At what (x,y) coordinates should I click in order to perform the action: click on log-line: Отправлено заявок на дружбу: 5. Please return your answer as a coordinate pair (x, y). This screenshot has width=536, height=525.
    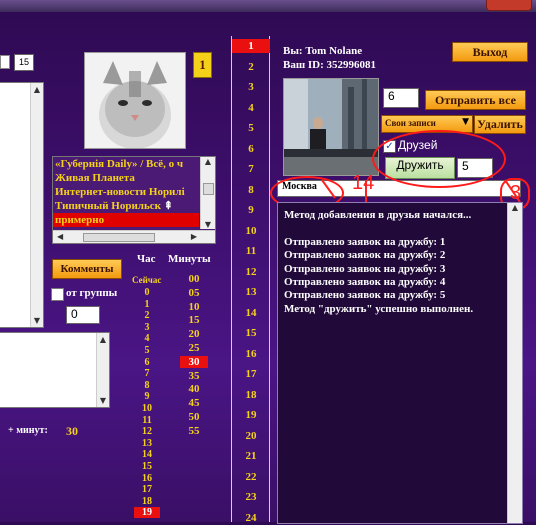
    Looking at the image, I should click on (365, 295).